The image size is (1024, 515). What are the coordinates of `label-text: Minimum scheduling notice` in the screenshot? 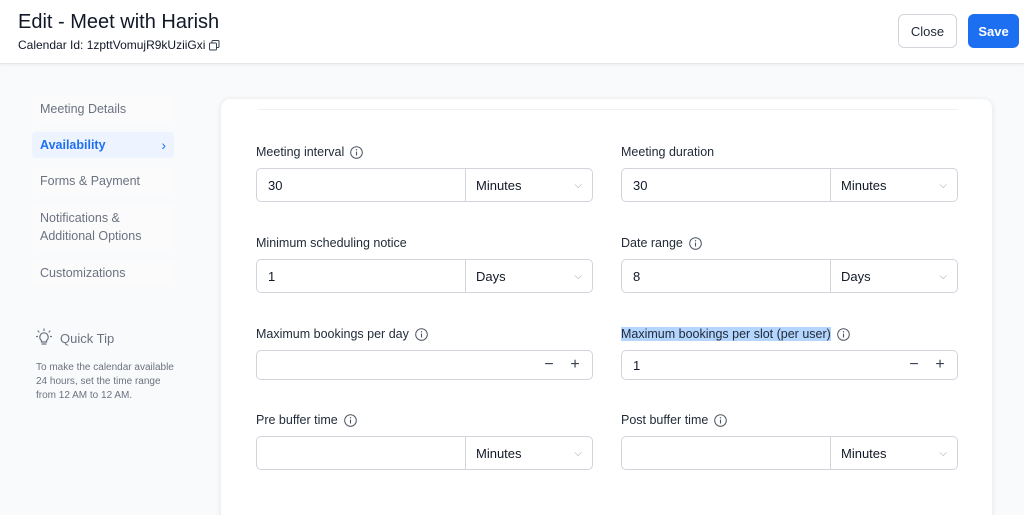 It's located at (331, 243).